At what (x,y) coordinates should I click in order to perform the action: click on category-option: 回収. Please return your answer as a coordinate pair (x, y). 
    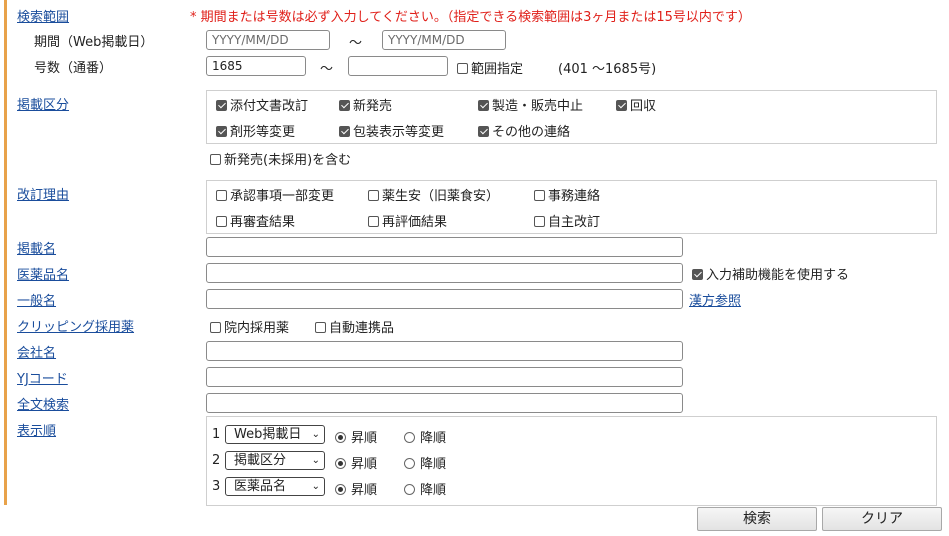
    Looking at the image, I should click on (636, 104).